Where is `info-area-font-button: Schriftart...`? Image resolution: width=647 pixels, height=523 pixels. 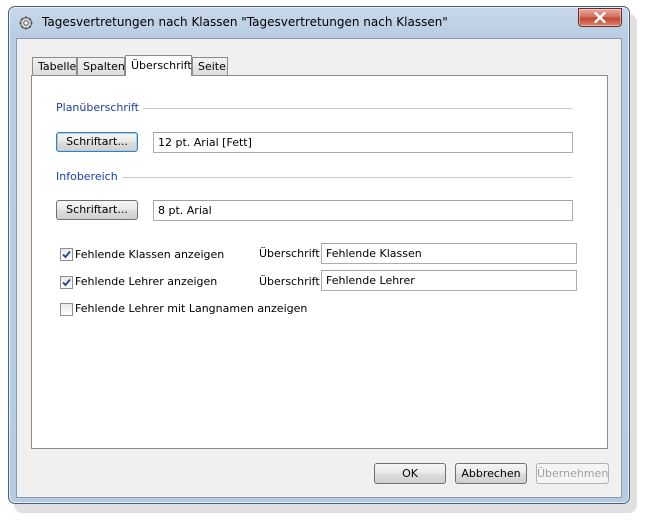 info-area-font-button: Schriftart... is located at coordinates (97, 210).